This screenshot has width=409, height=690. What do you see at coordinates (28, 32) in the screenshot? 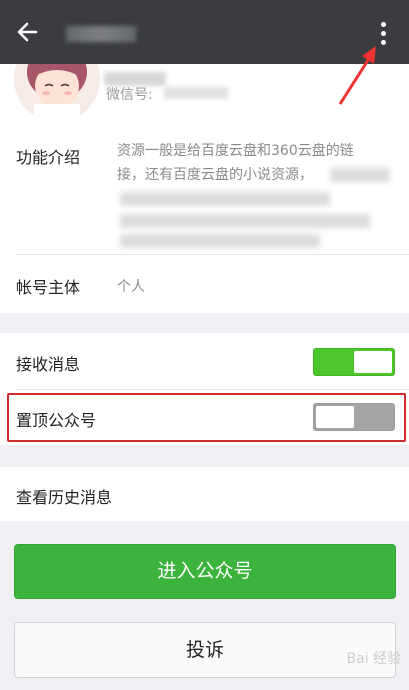
I see `arrow-left-icon` at bounding box center [28, 32].